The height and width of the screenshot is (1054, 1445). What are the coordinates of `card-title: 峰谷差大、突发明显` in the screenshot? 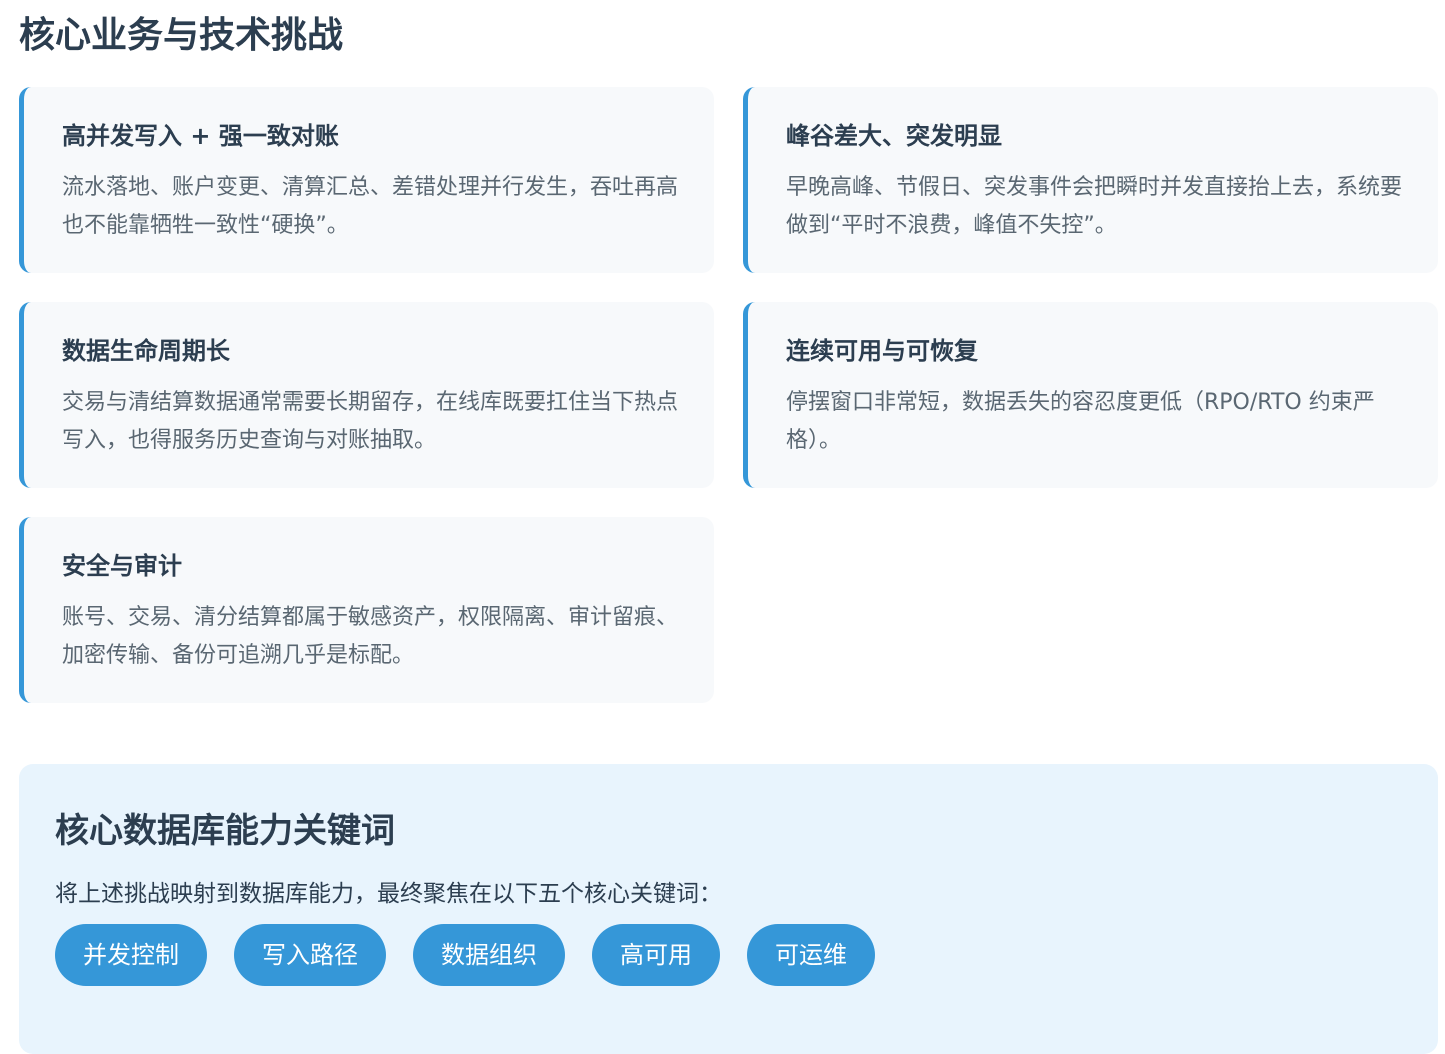 It's located at (894, 136).